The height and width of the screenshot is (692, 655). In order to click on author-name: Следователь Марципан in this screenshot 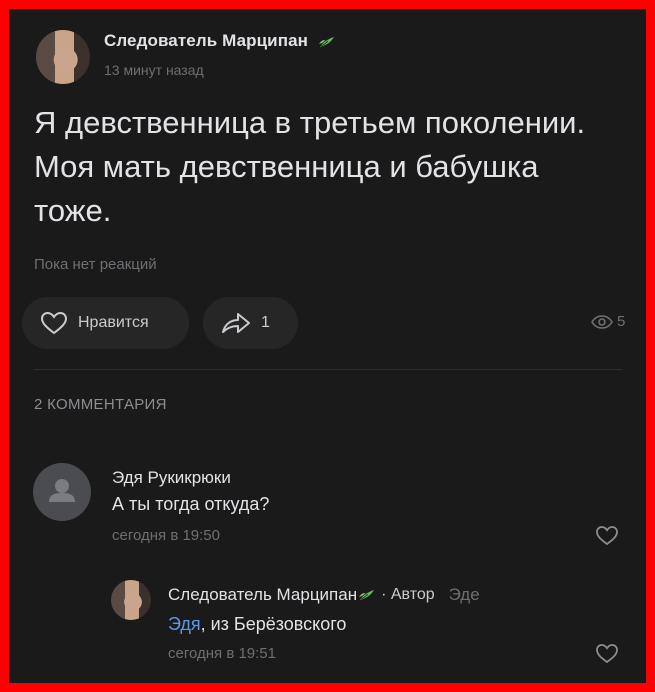, I will do `click(206, 40)`.